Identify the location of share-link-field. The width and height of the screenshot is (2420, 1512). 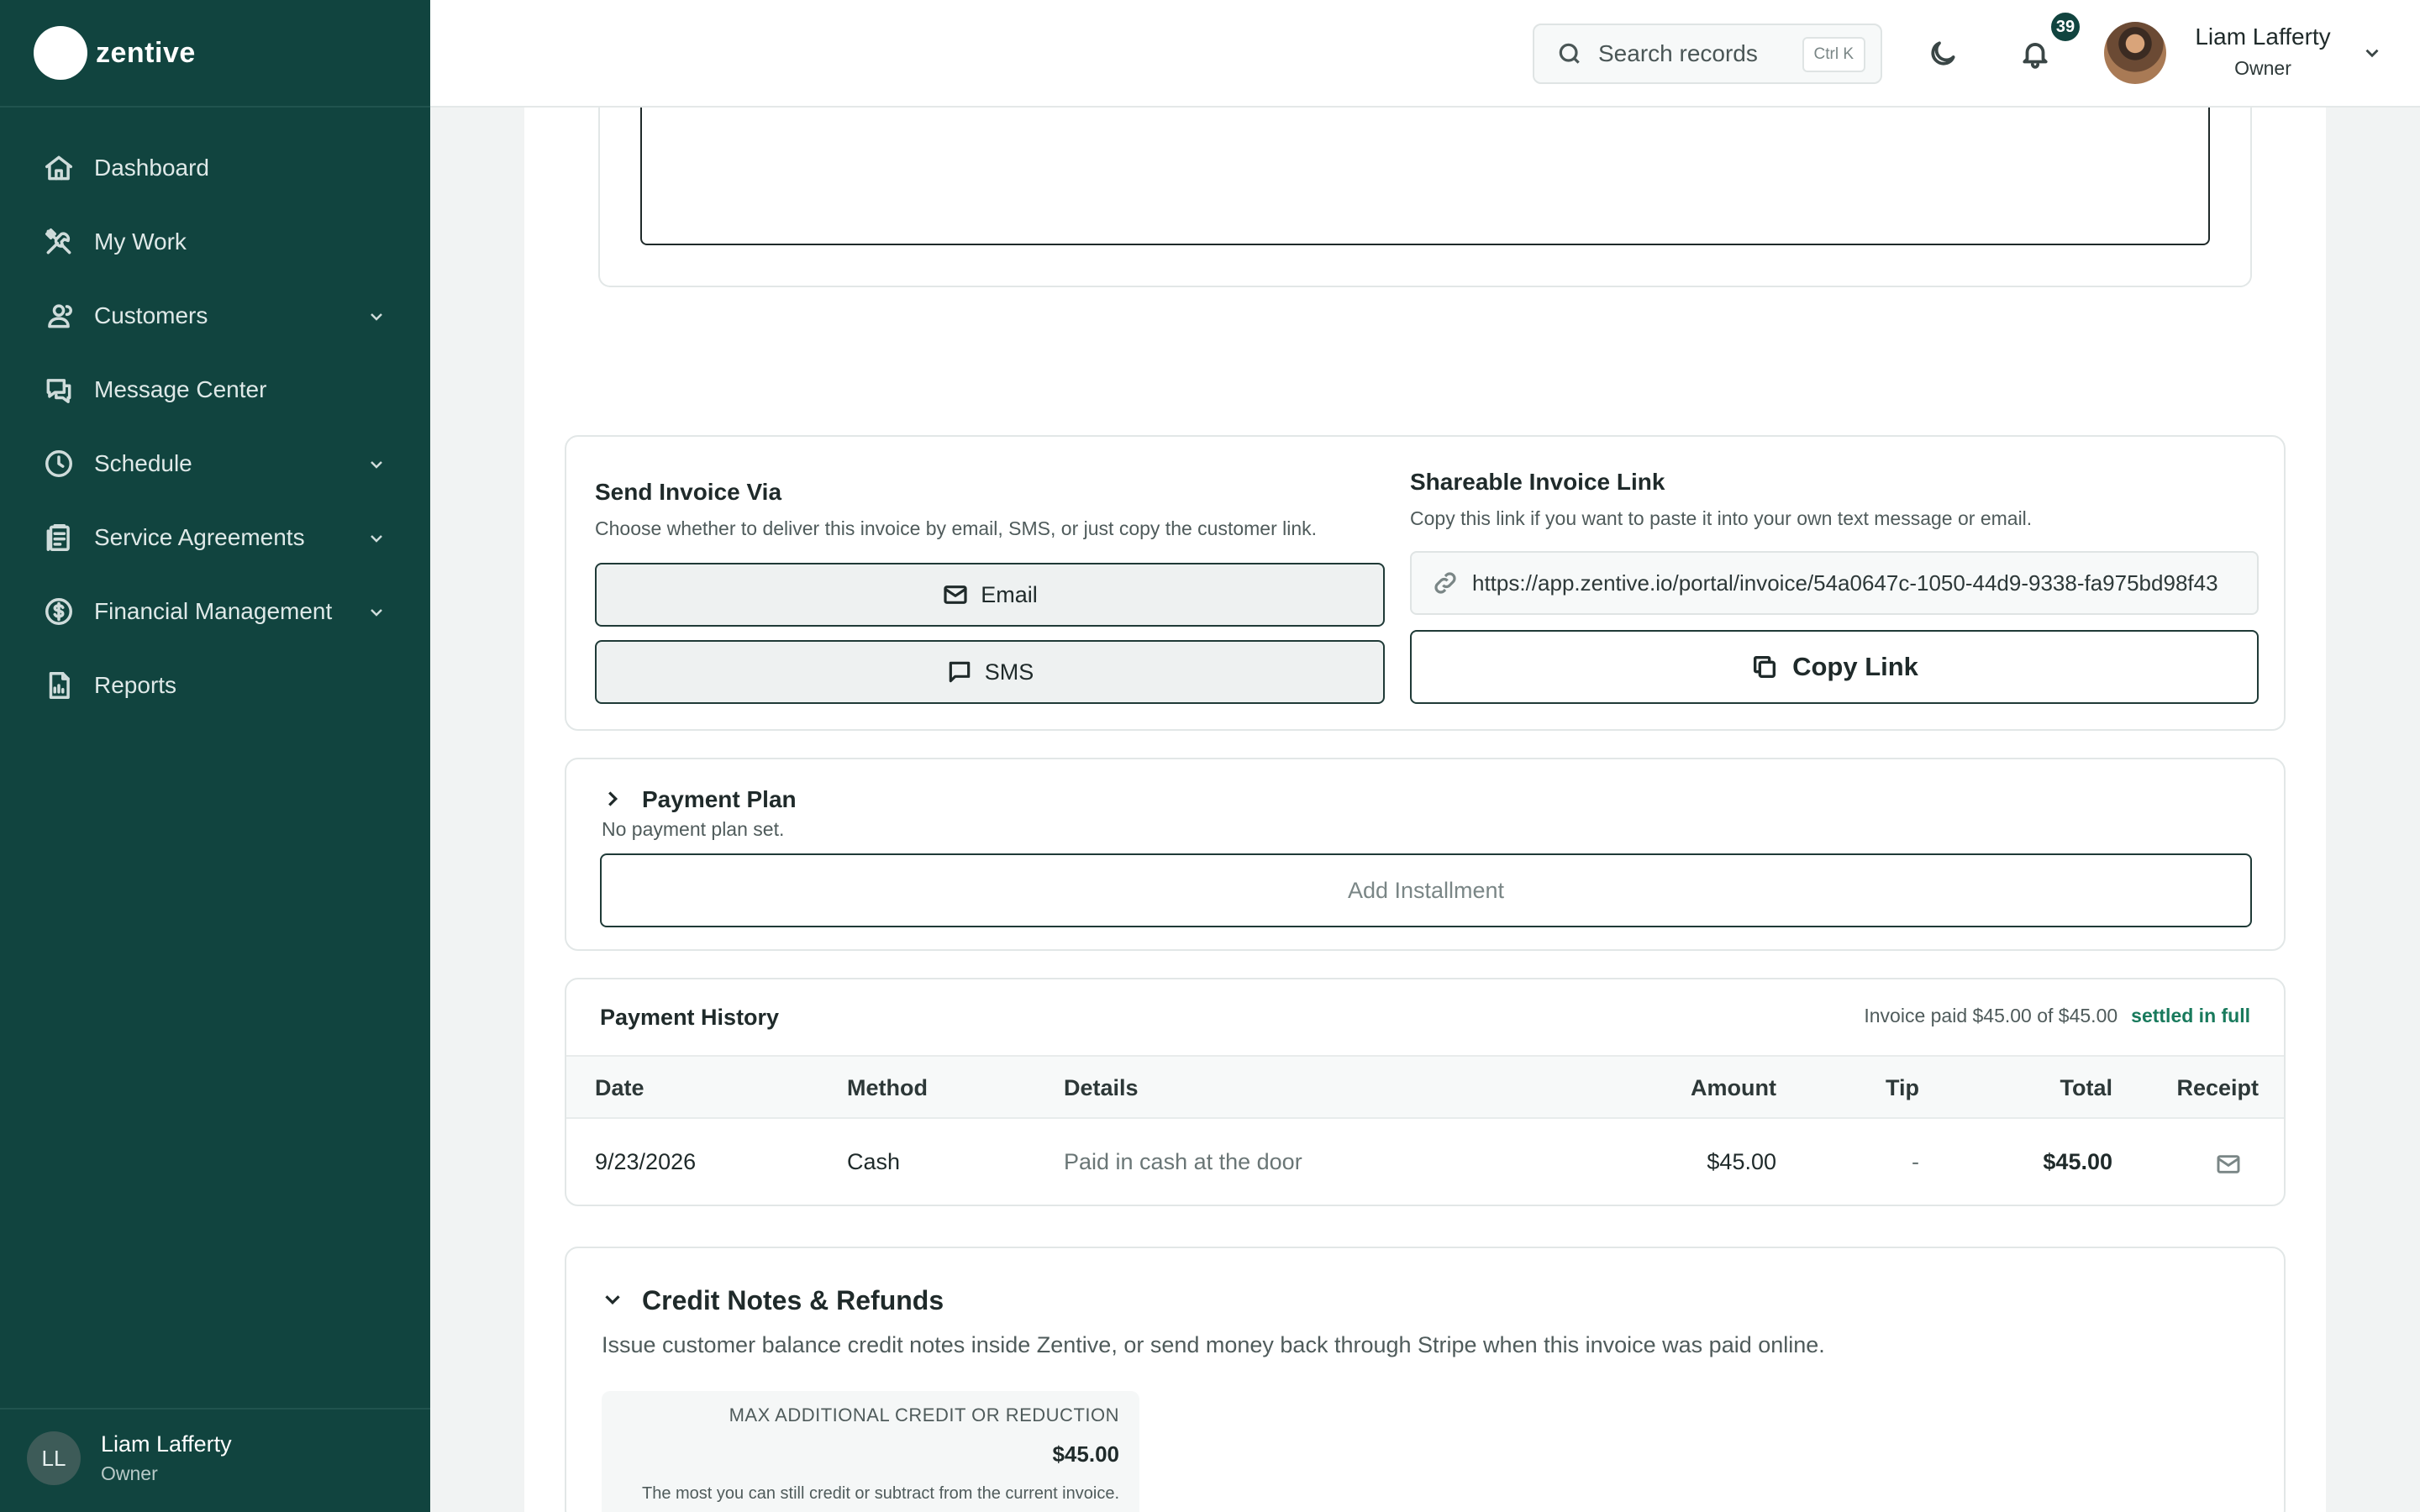
(1834, 583).